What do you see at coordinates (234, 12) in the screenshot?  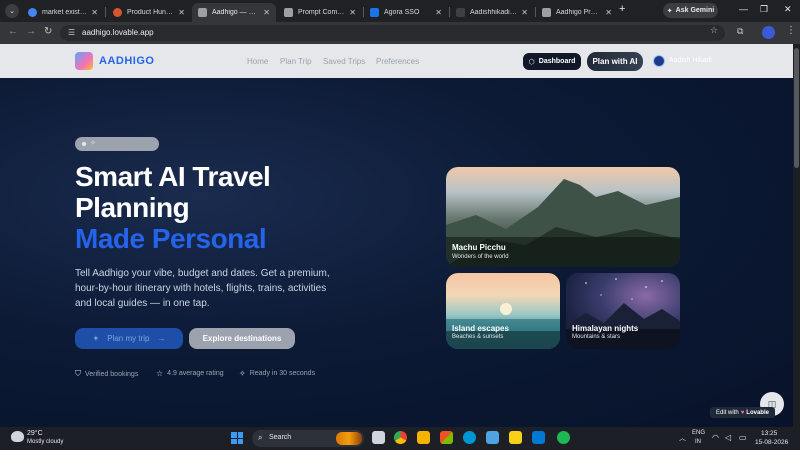 I see `tab-aadhigo: Aadhigo — Smart ✕` at bounding box center [234, 12].